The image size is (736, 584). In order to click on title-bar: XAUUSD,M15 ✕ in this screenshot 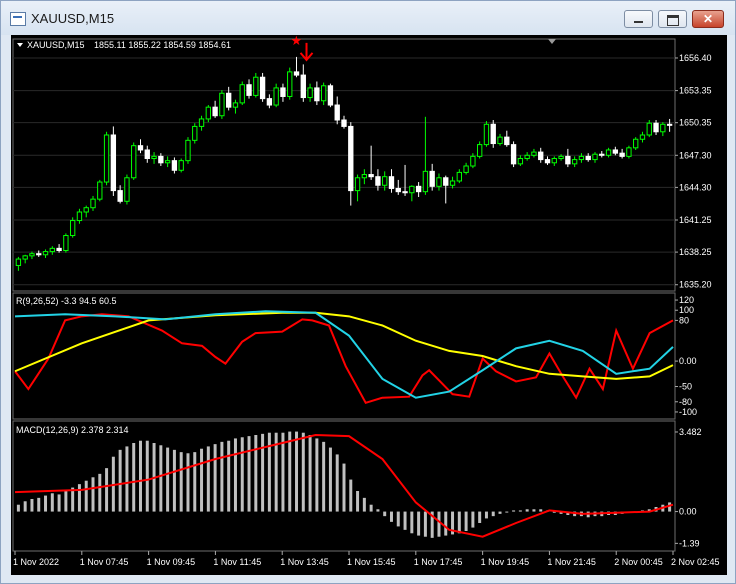, I will do `click(368, 18)`.